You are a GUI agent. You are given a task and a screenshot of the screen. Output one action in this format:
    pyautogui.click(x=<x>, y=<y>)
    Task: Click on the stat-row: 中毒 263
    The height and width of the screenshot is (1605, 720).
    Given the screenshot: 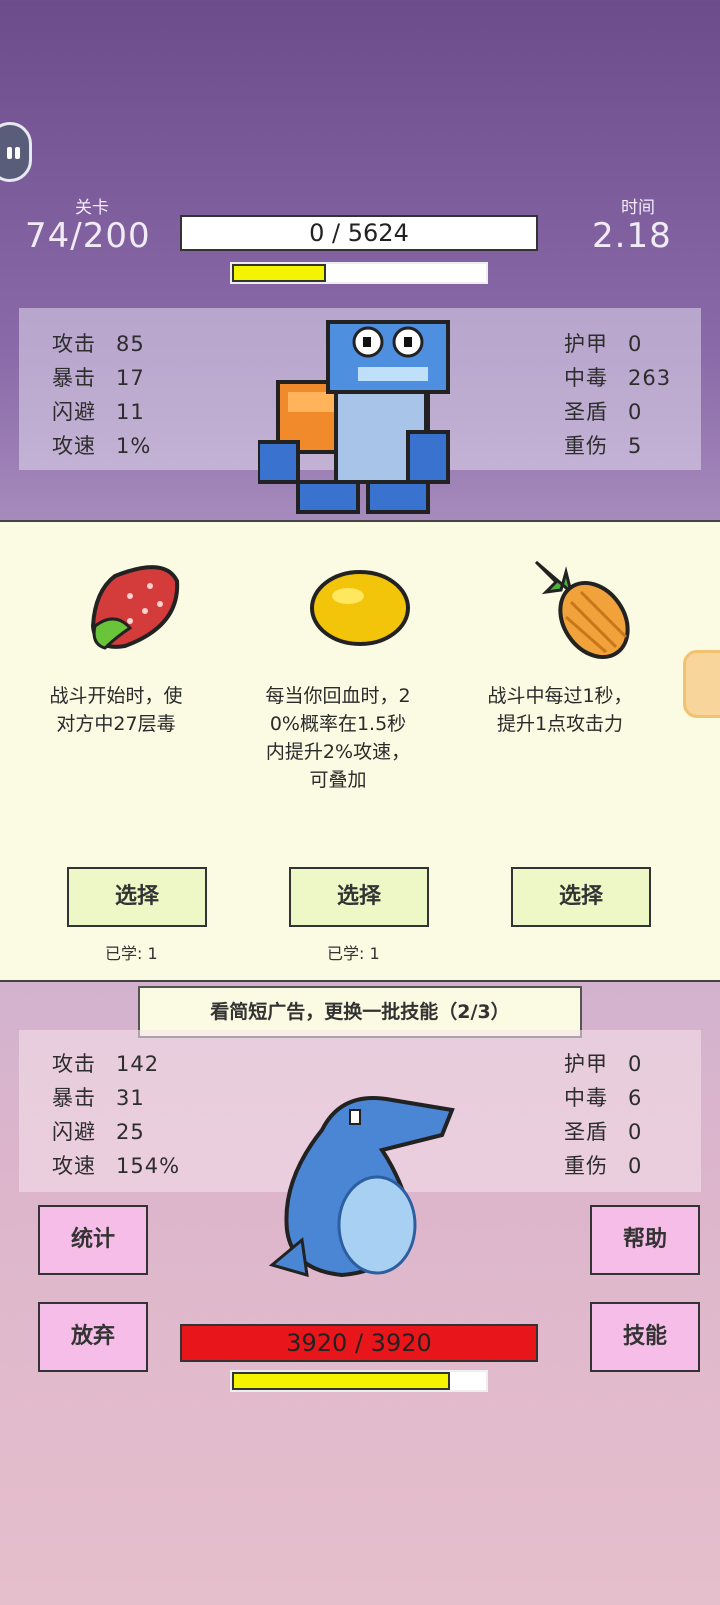 What is the action you would take?
    pyautogui.click(x=617, y=377)
    